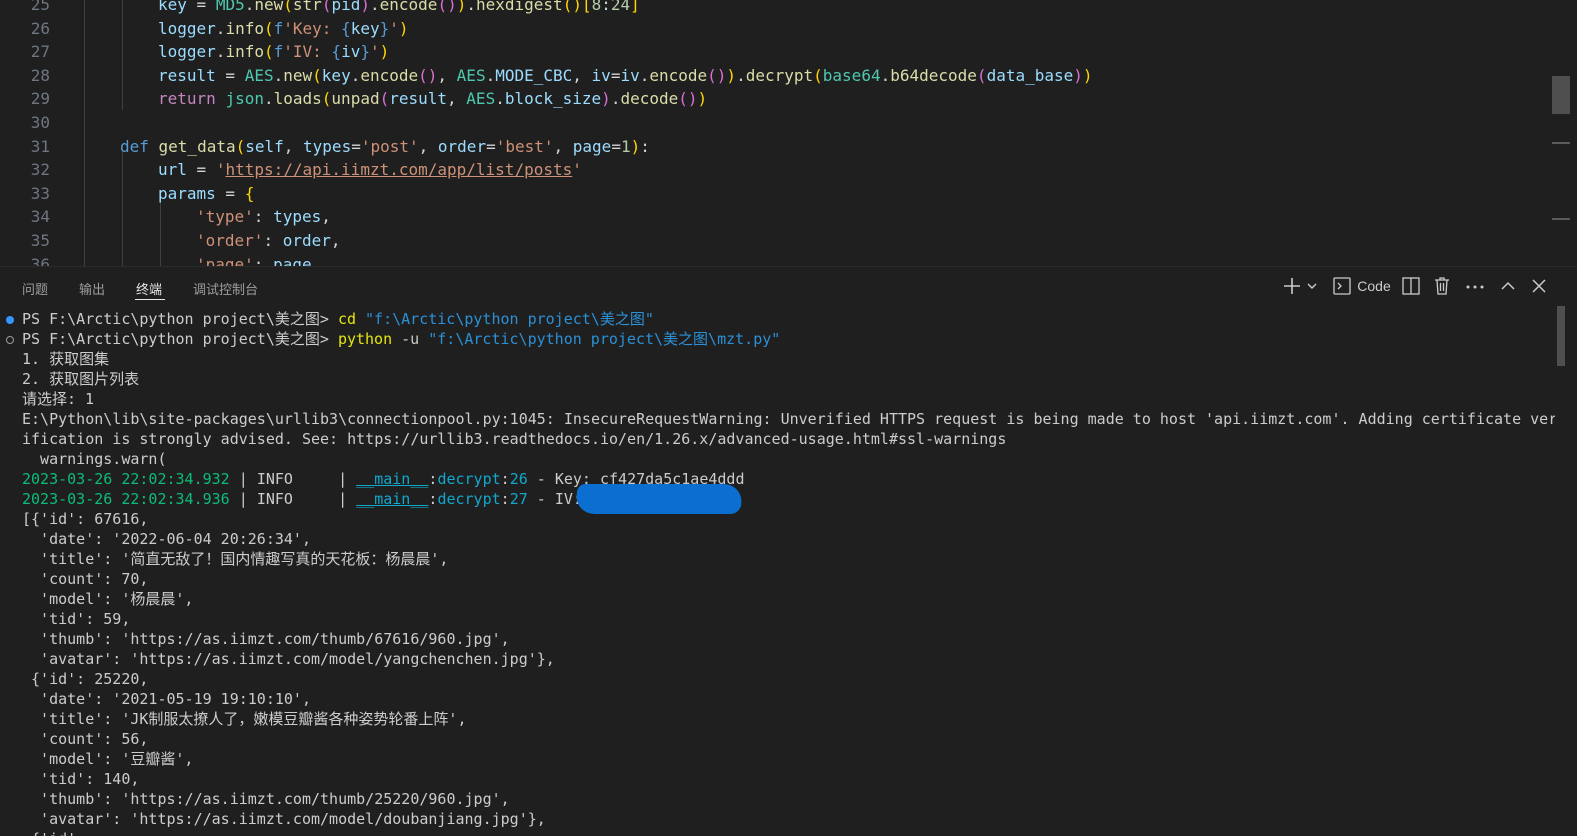 Image resolution: width=1577 pixels, height=836 pixels. Describe the element at coordinates (259, 75) in the screenshot. I see `code-token: AES` at that location.